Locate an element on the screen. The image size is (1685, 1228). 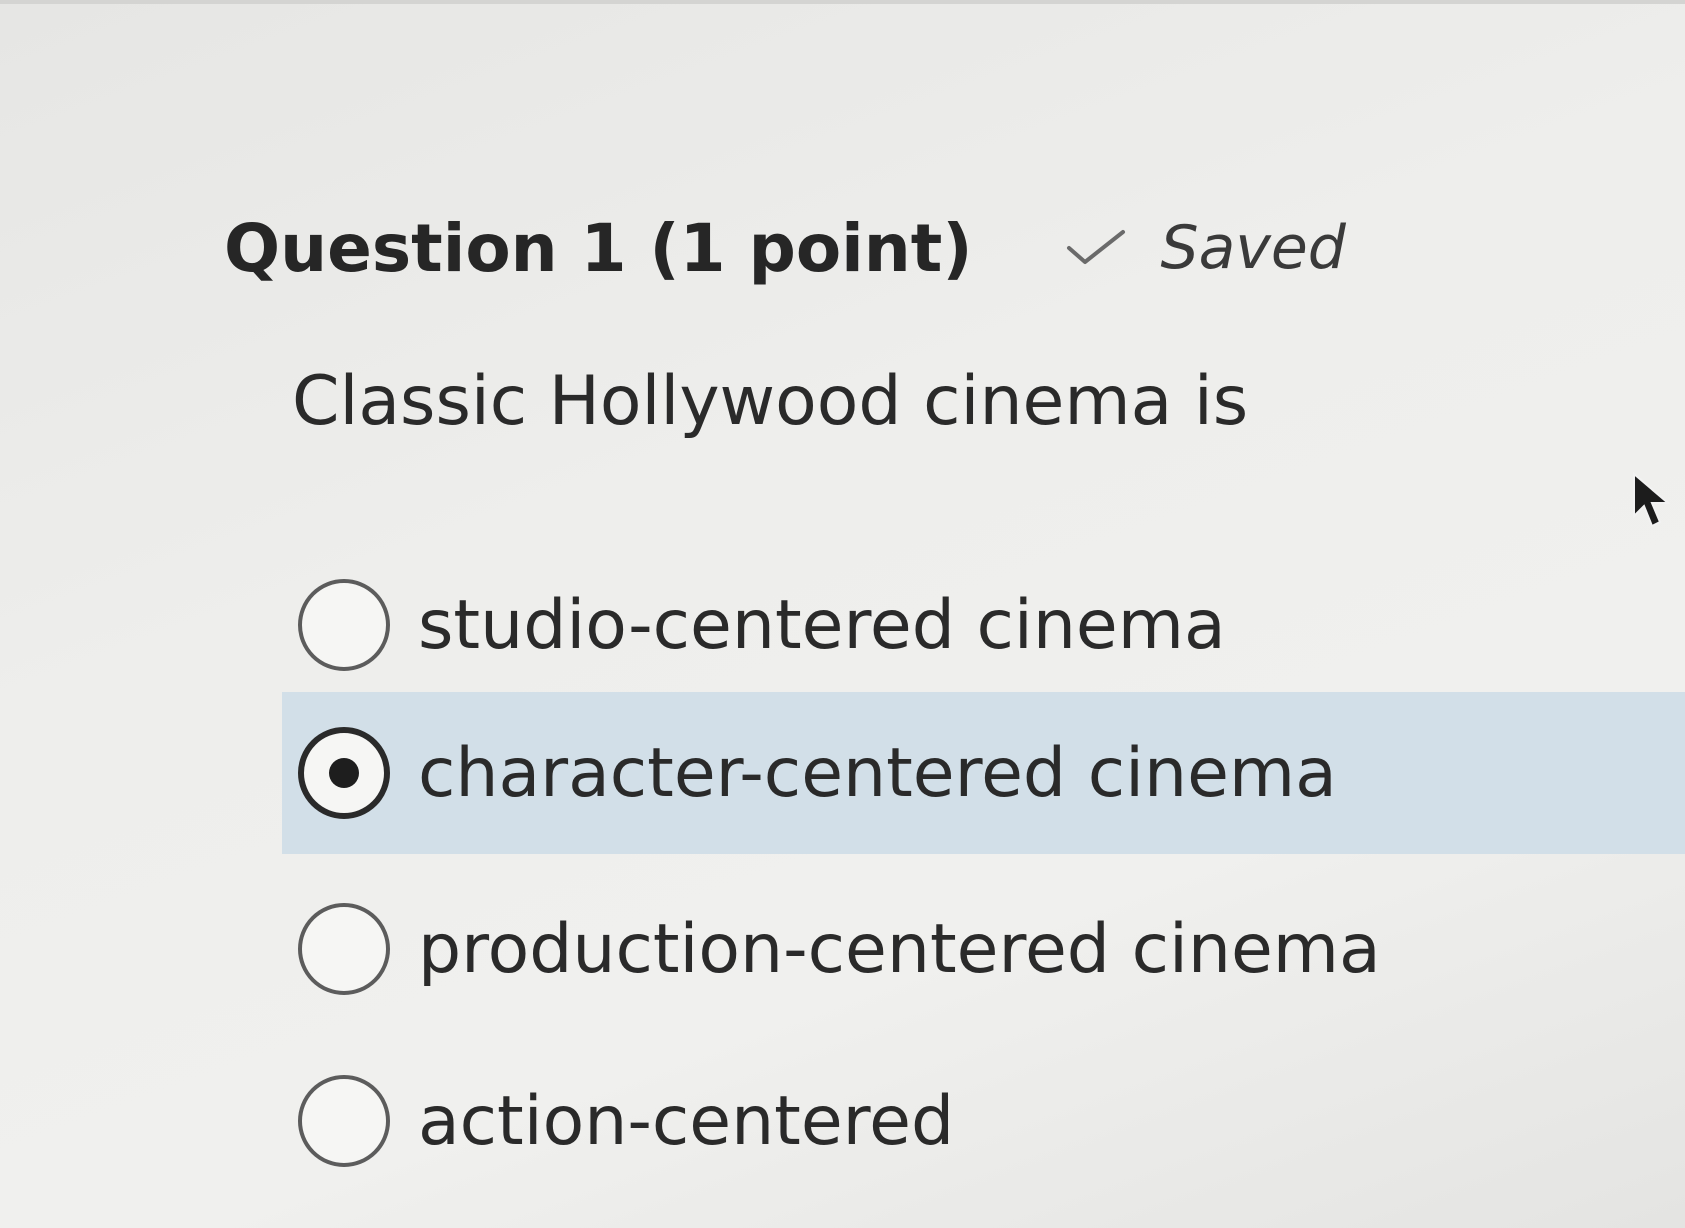
question-title: Question 1 (1 point) is located at coordinates (598, 248).